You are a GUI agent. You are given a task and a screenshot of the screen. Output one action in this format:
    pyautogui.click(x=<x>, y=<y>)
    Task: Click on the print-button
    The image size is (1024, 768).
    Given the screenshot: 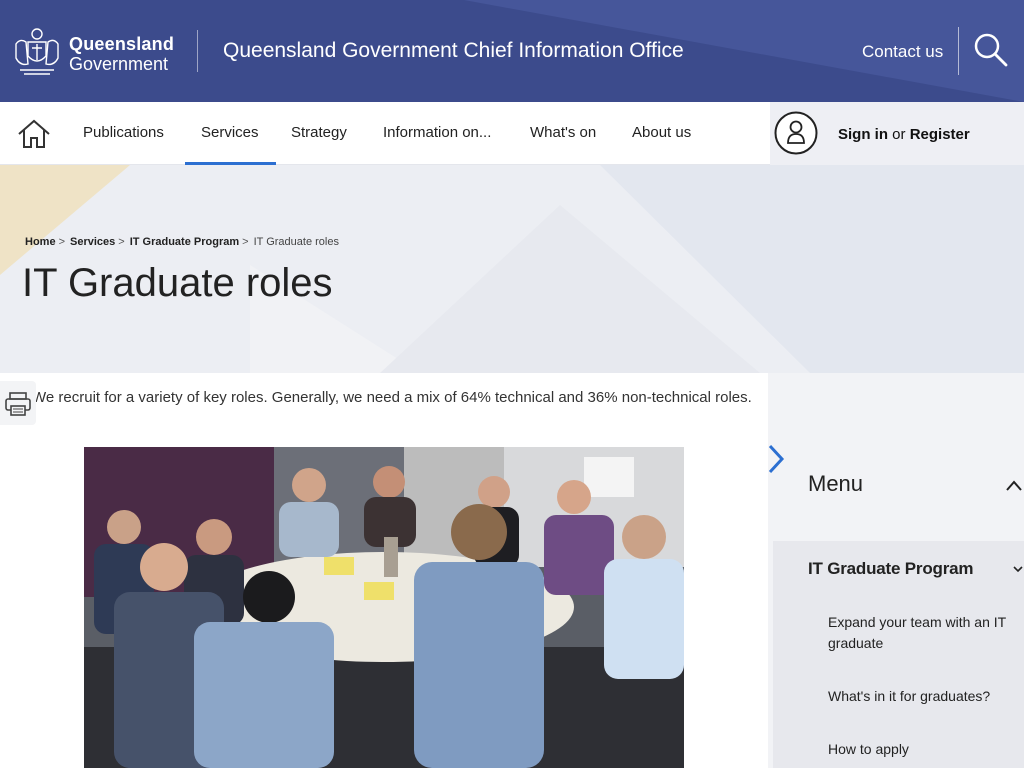 What is the action you would take?
    pyautogui.click(x=18, y=403)
    